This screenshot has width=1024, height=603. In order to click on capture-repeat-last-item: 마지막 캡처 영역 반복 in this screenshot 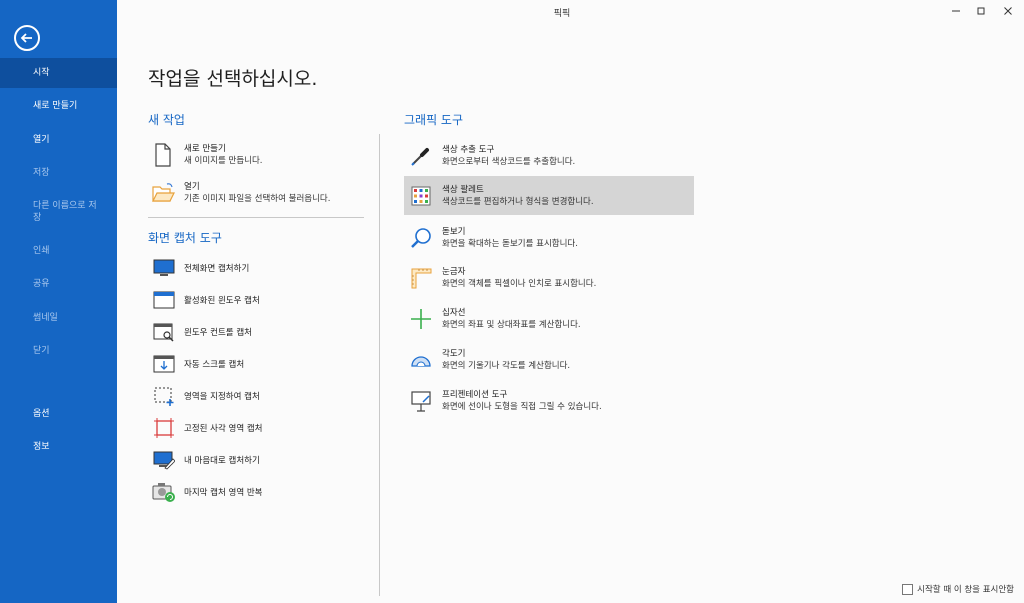, I will do `click(207, 492)`.